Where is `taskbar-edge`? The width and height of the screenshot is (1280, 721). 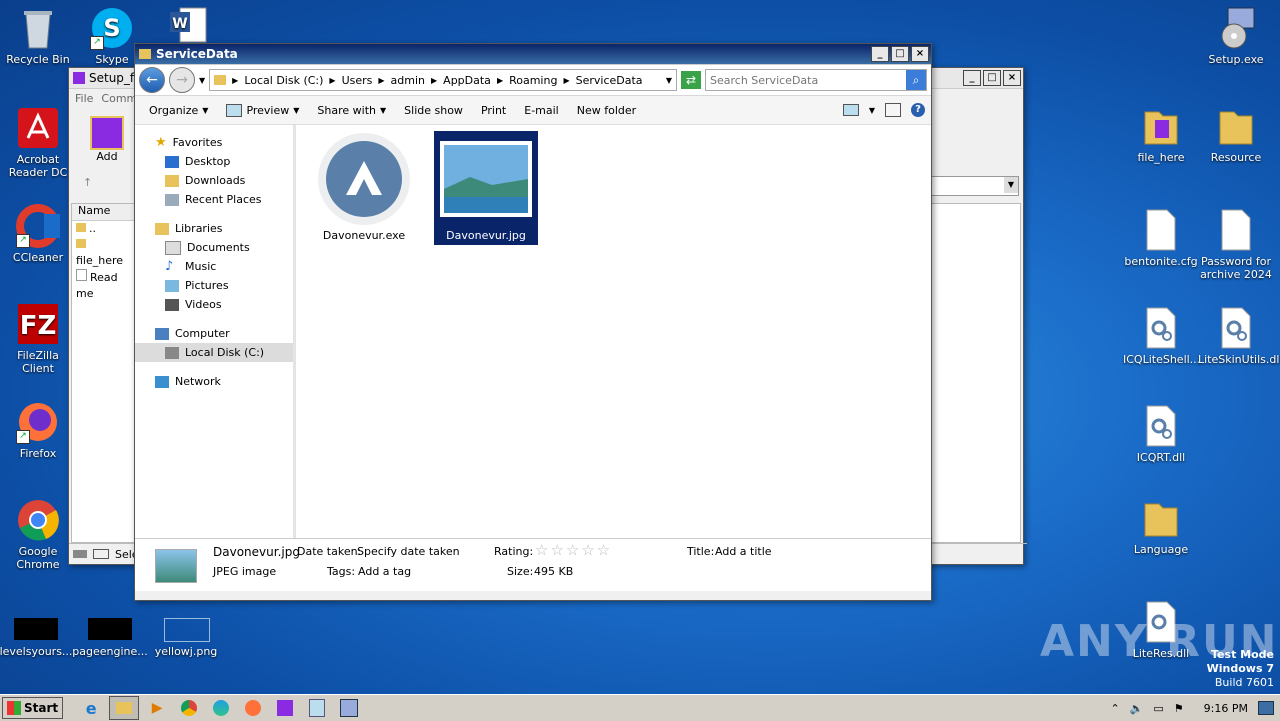 taskbar-edge is located at coordinates (221, 708).